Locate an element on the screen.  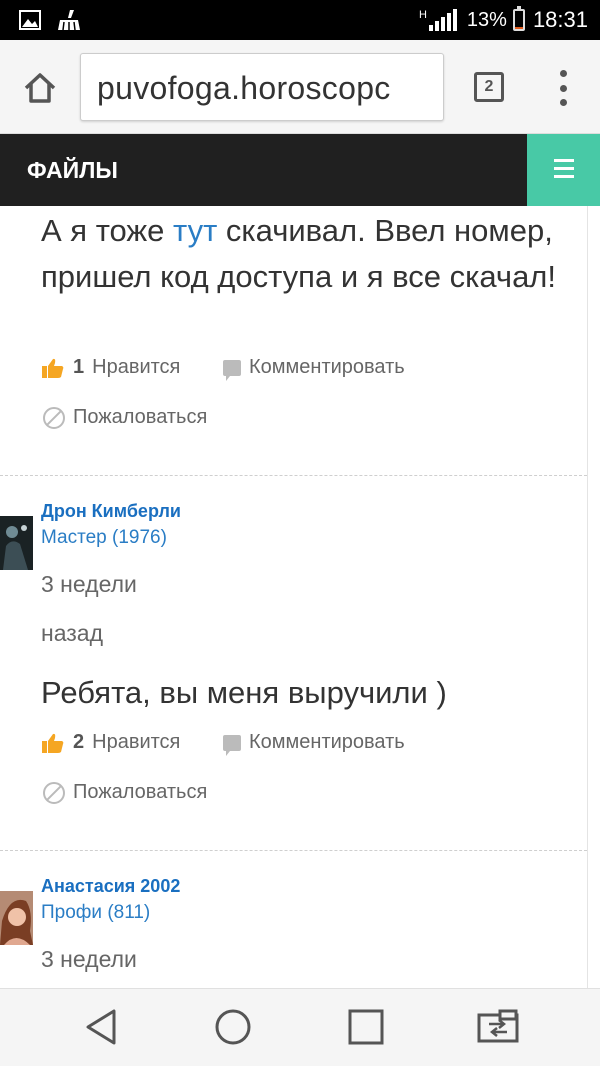
home-circle-icon is located at coordinates (233, 1027).